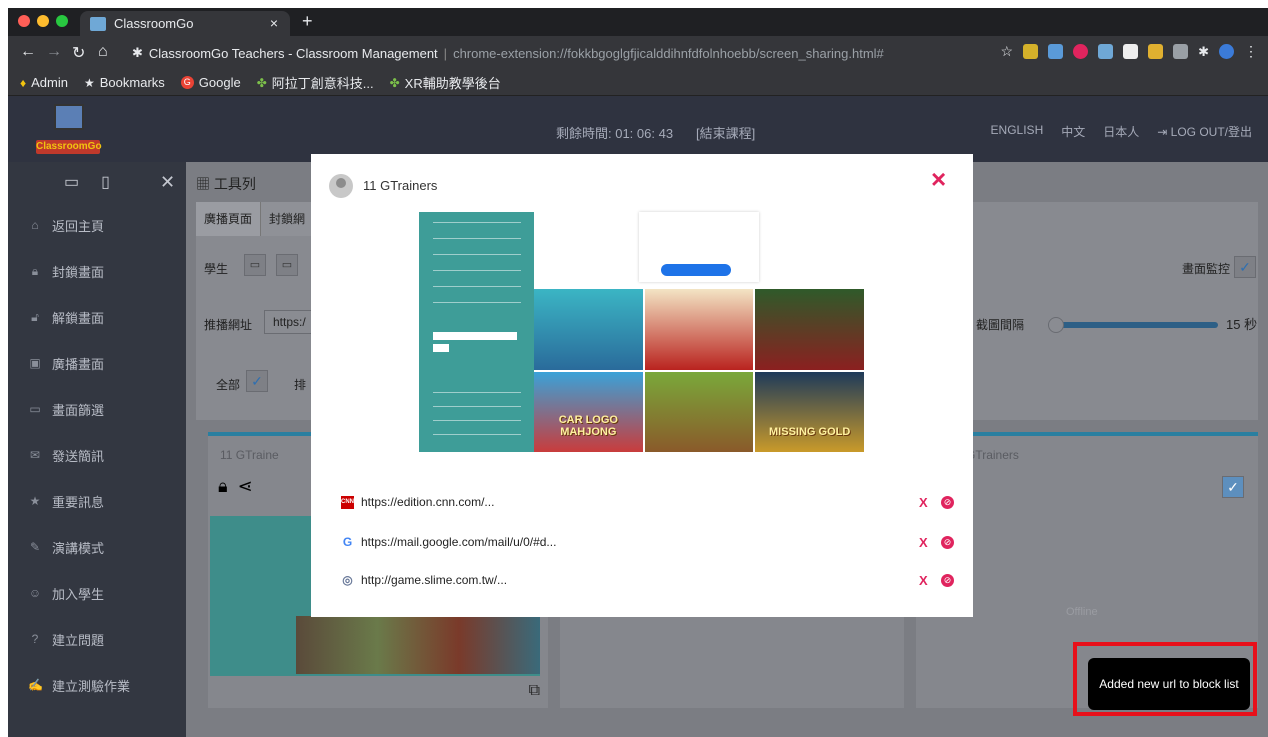 The width and height of the screenshot is (1268, 737). I want to click on desktop-icon: ▭, so click(71, 182).